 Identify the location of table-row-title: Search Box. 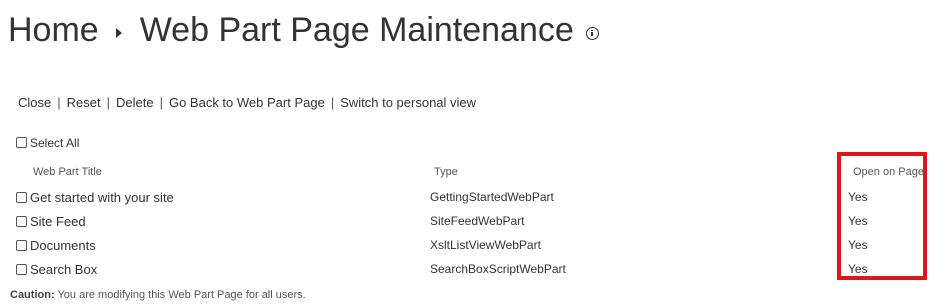
(56, 269).